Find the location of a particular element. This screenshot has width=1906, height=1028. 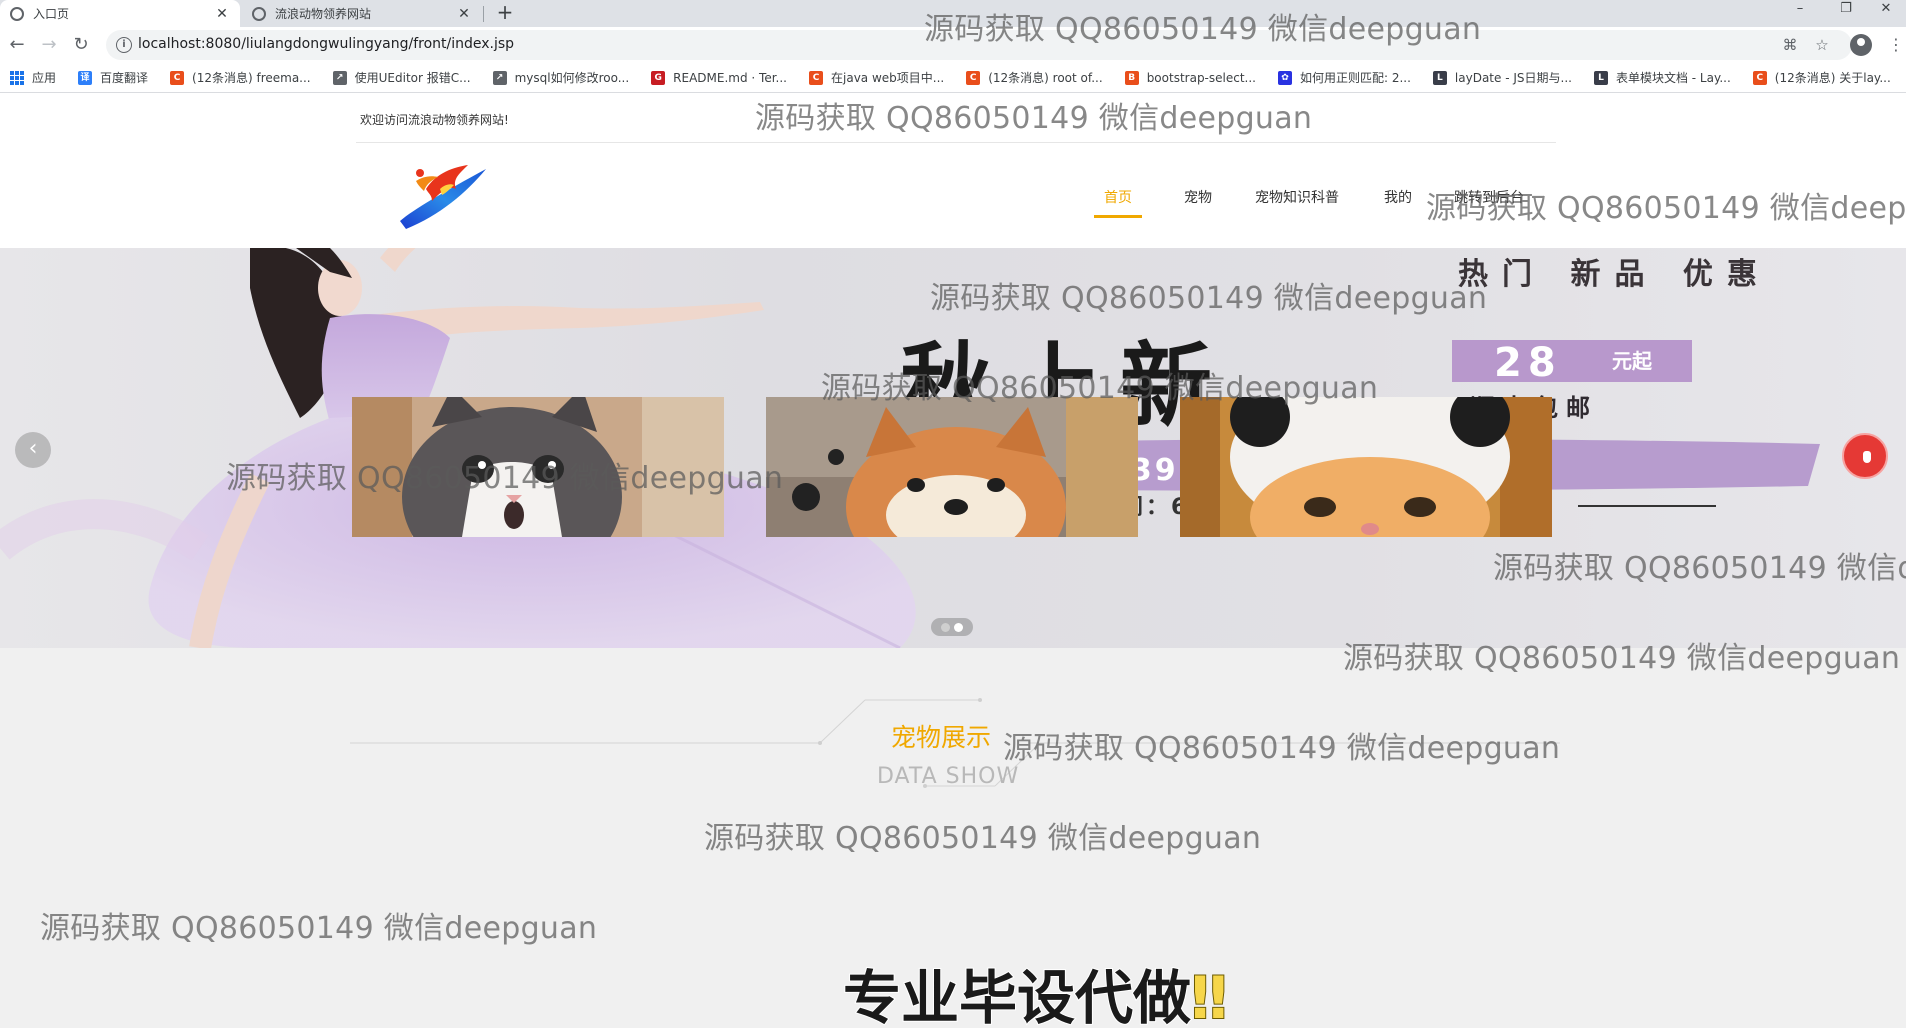

header-divider is located at coordinates (956, 142).